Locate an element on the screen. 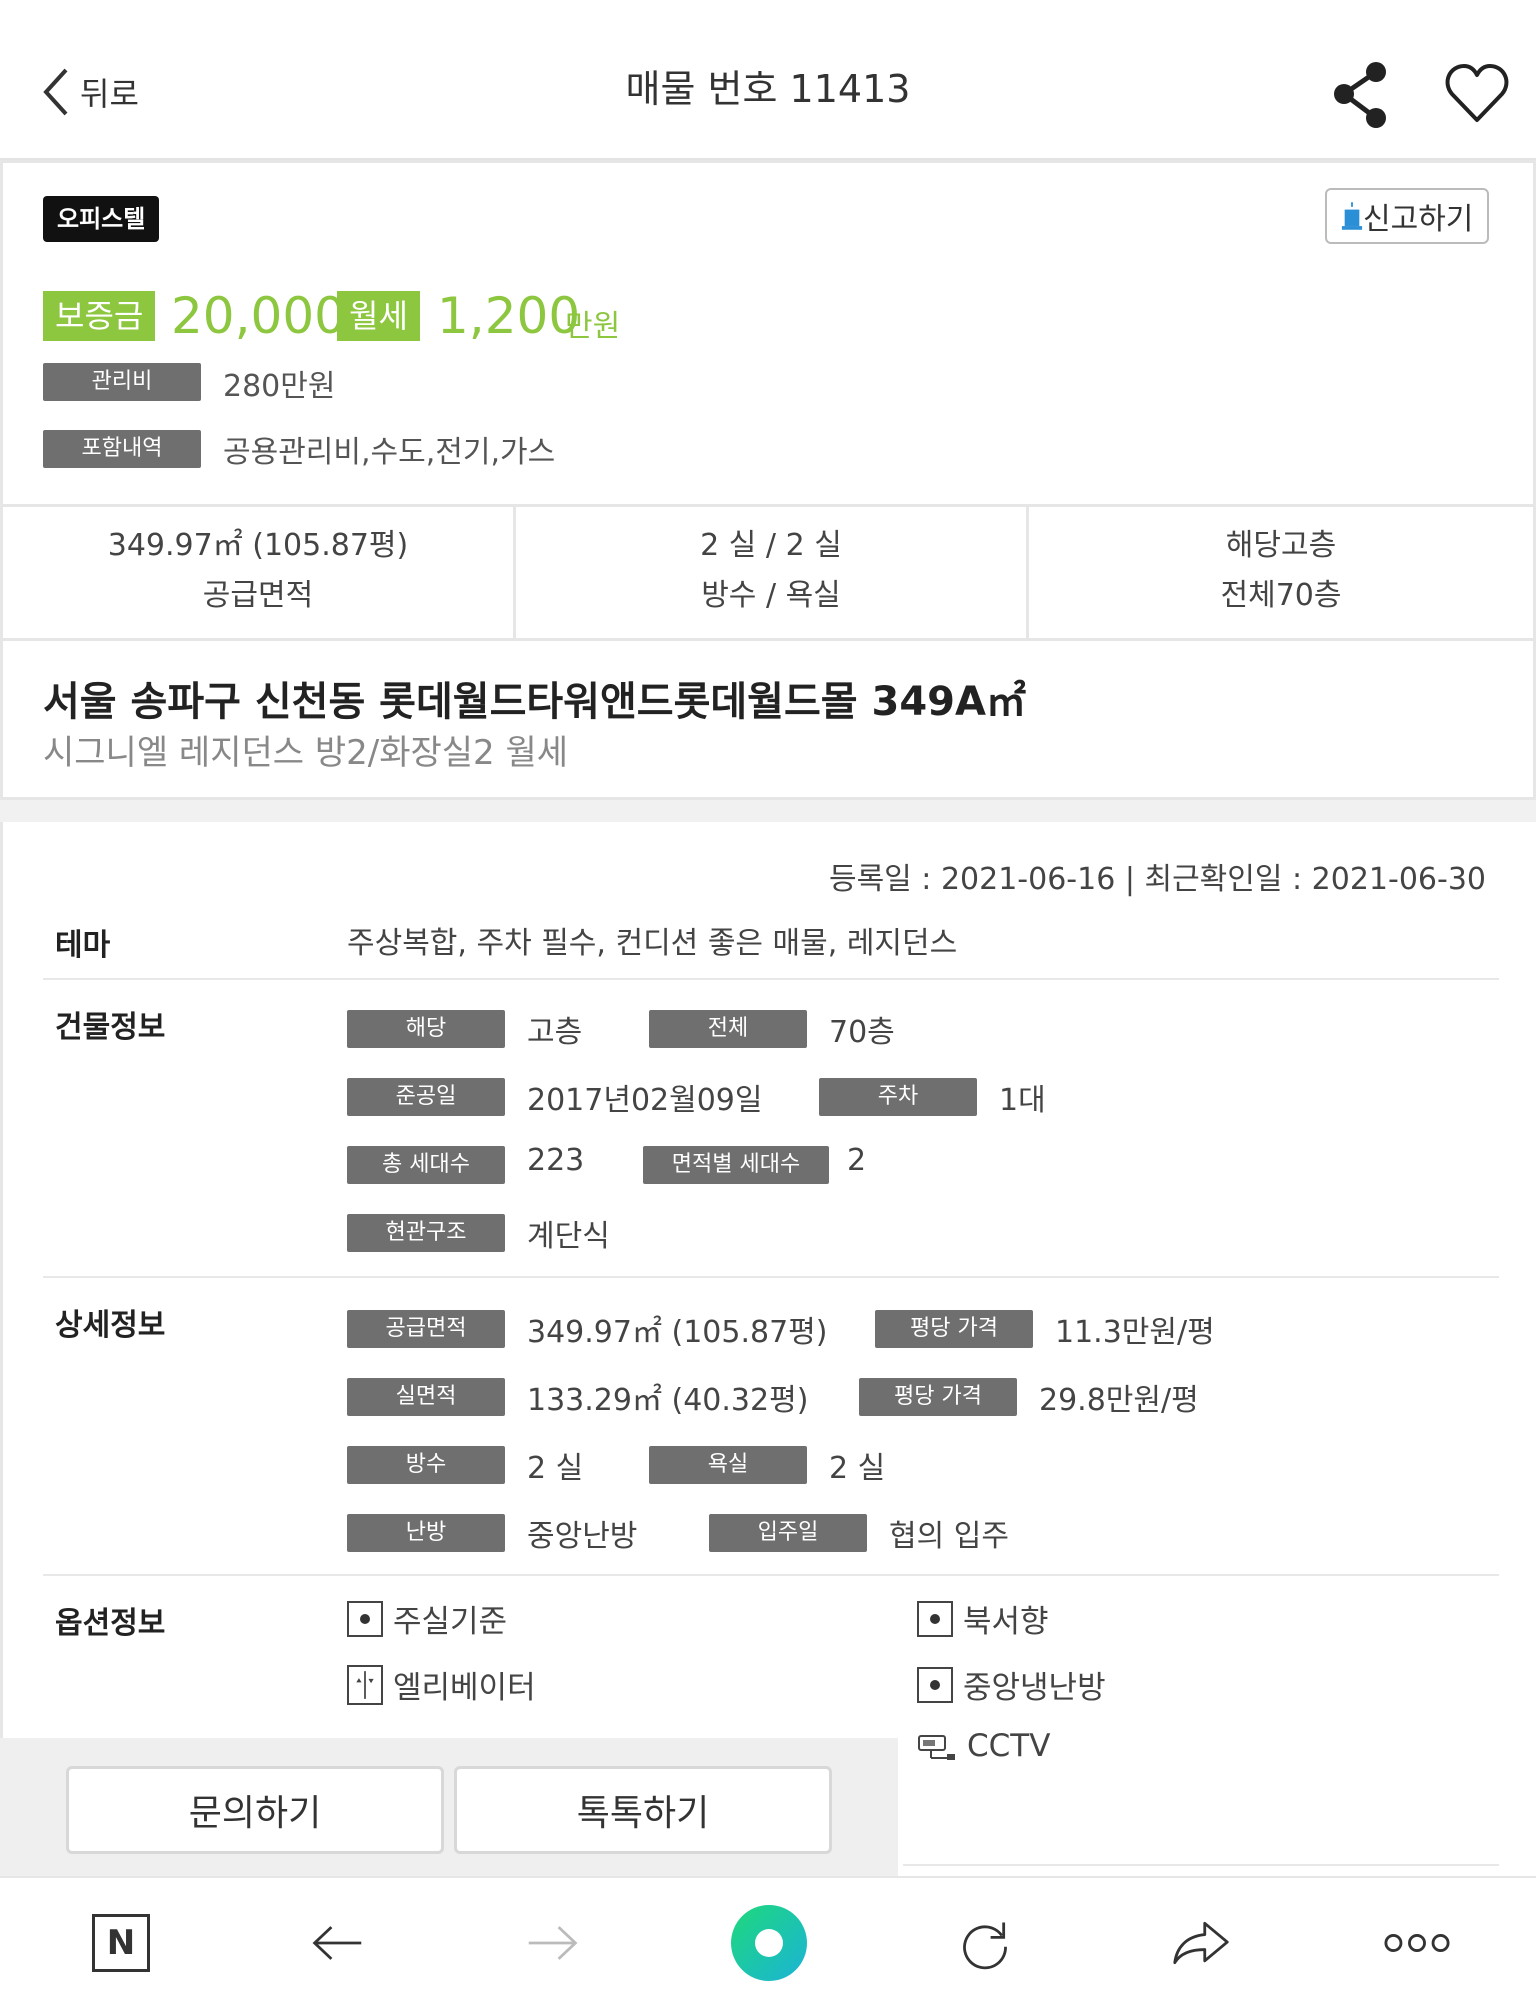 This screenshot has width=1536, height=2011. more-button is located at coordinates (1417, 1943).